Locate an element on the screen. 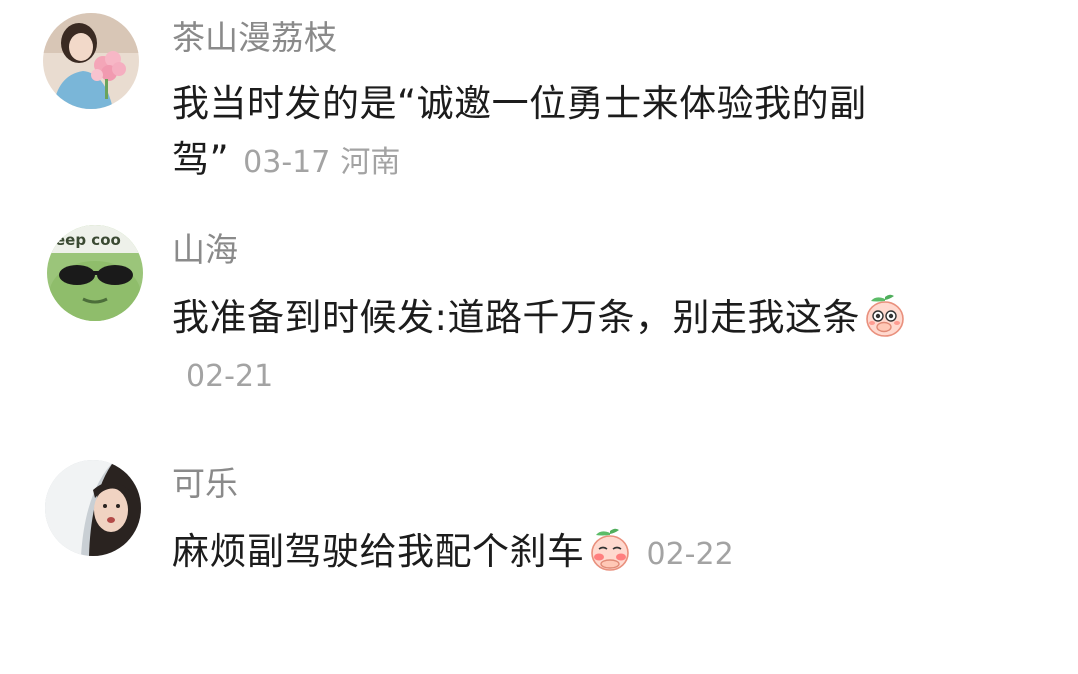  peach-covering-mouth-emoji is located at coordinates (885, 315).